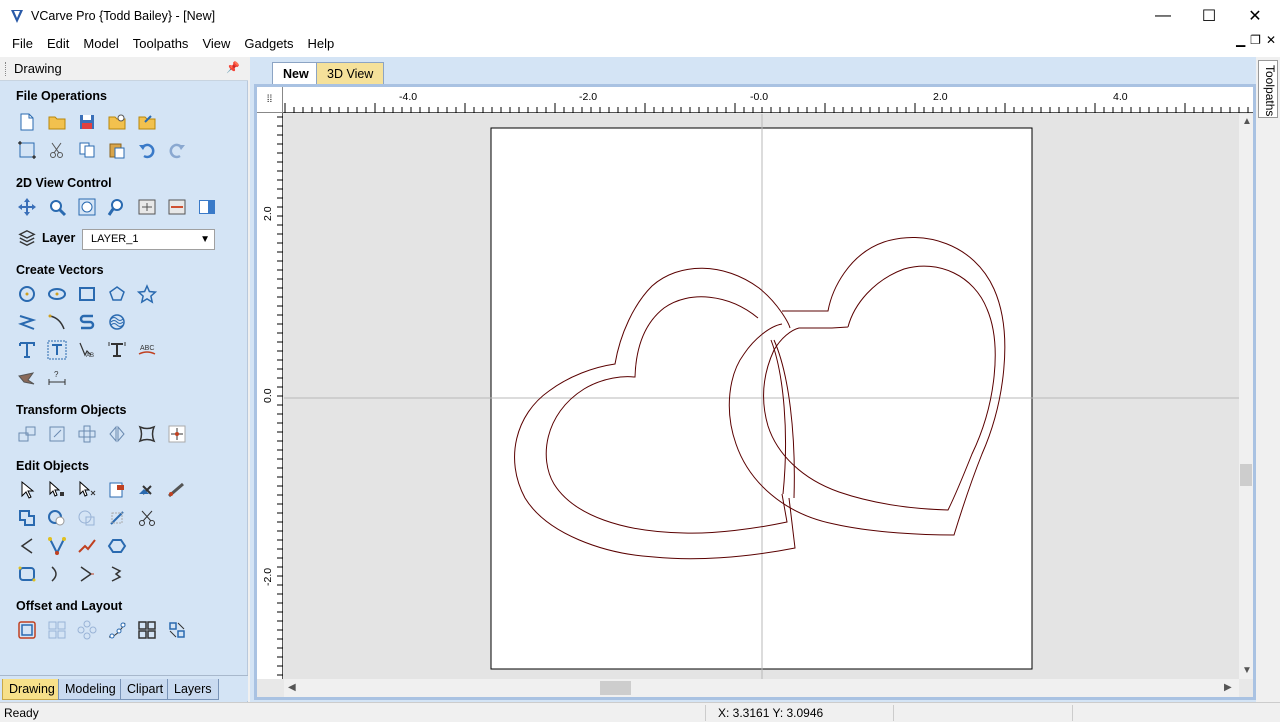  I want to click on dimension-tool-icon: ?, so click(57, 378).